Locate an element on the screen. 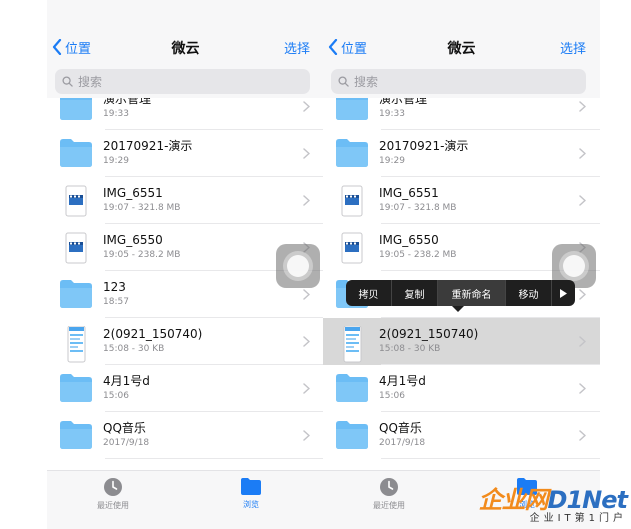 The width and height of the screenshot is (631, 529). file-meta: 15:06 is located at coordinates (392, 396).